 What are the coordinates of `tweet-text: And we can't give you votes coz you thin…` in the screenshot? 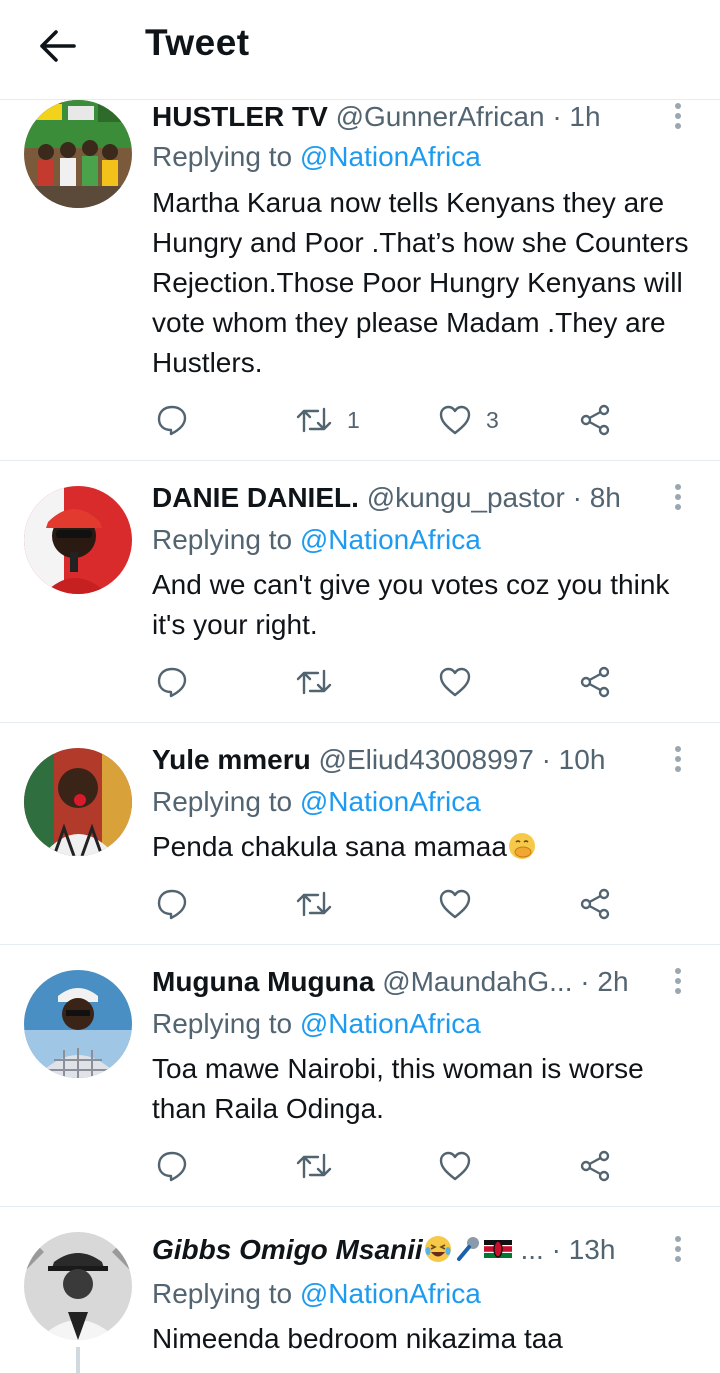 It's located at (411, 604).